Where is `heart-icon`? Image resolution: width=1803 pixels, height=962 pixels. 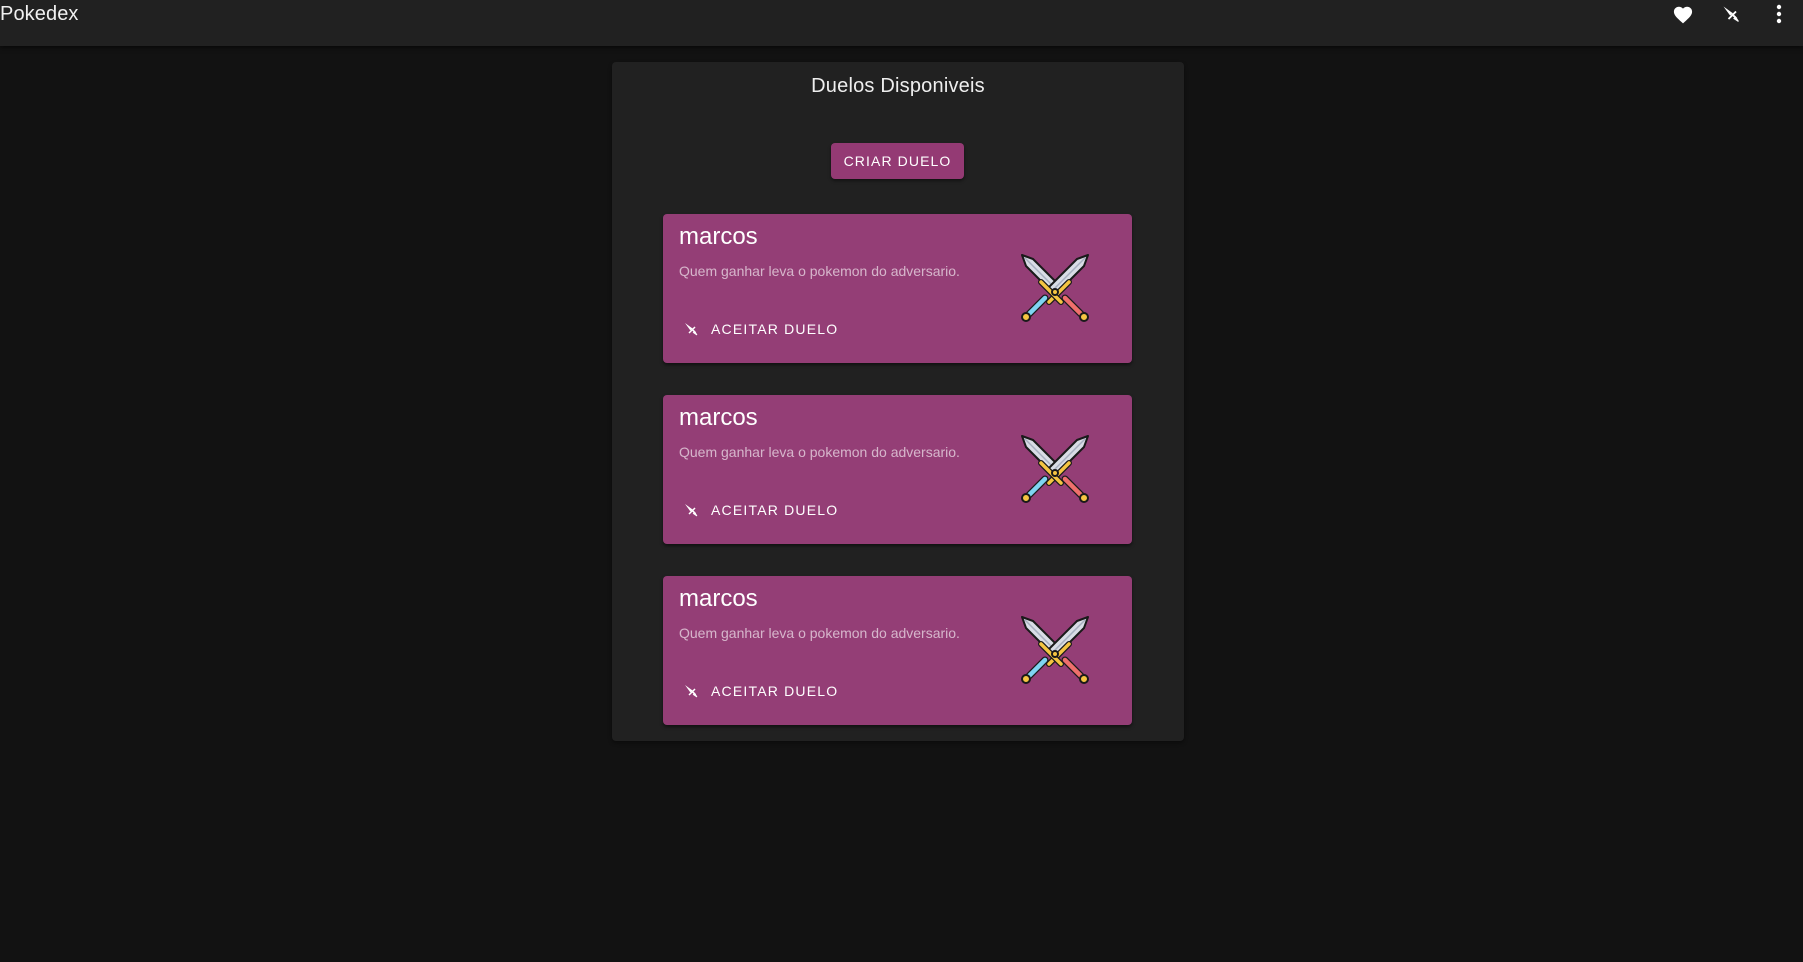
heart-icon is located at coordinates (1683, 15).